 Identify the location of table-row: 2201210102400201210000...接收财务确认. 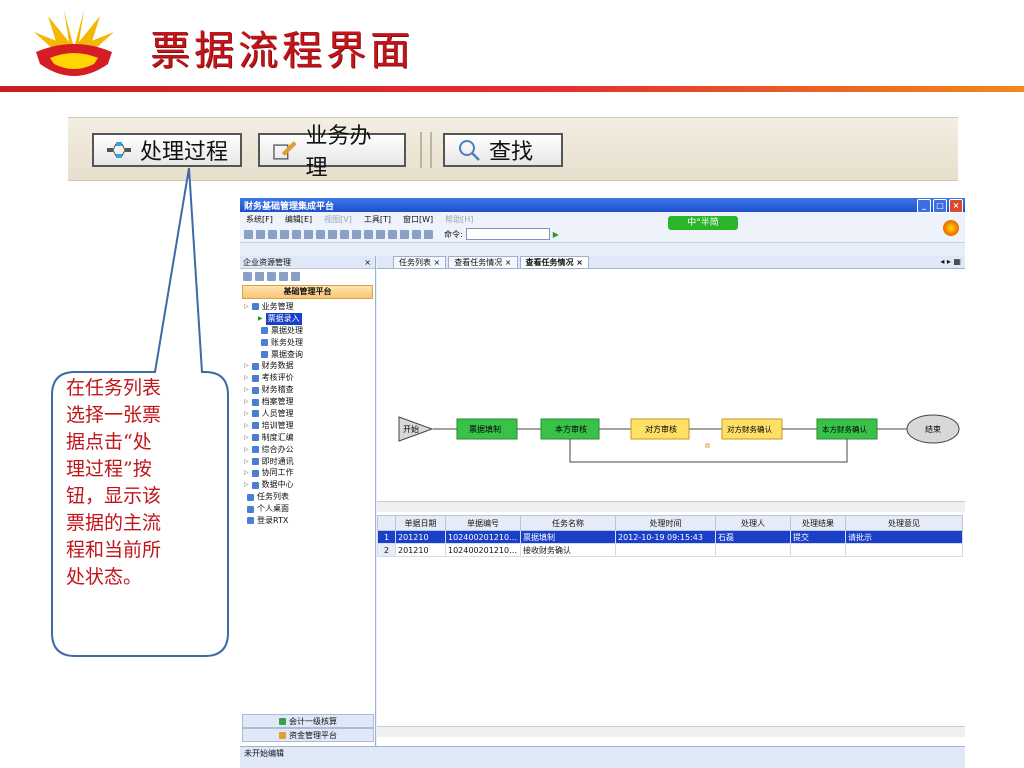
(670, 550).